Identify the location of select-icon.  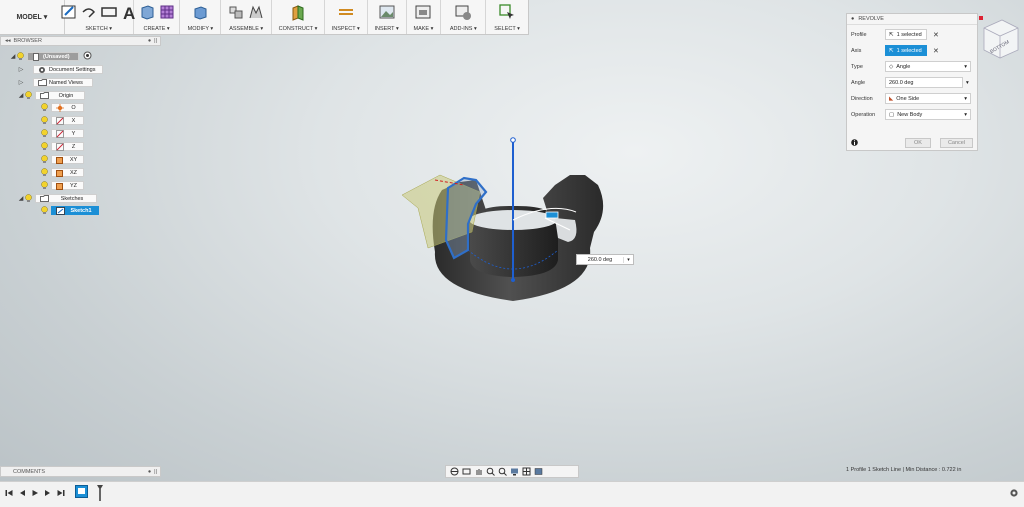
(507, 12).